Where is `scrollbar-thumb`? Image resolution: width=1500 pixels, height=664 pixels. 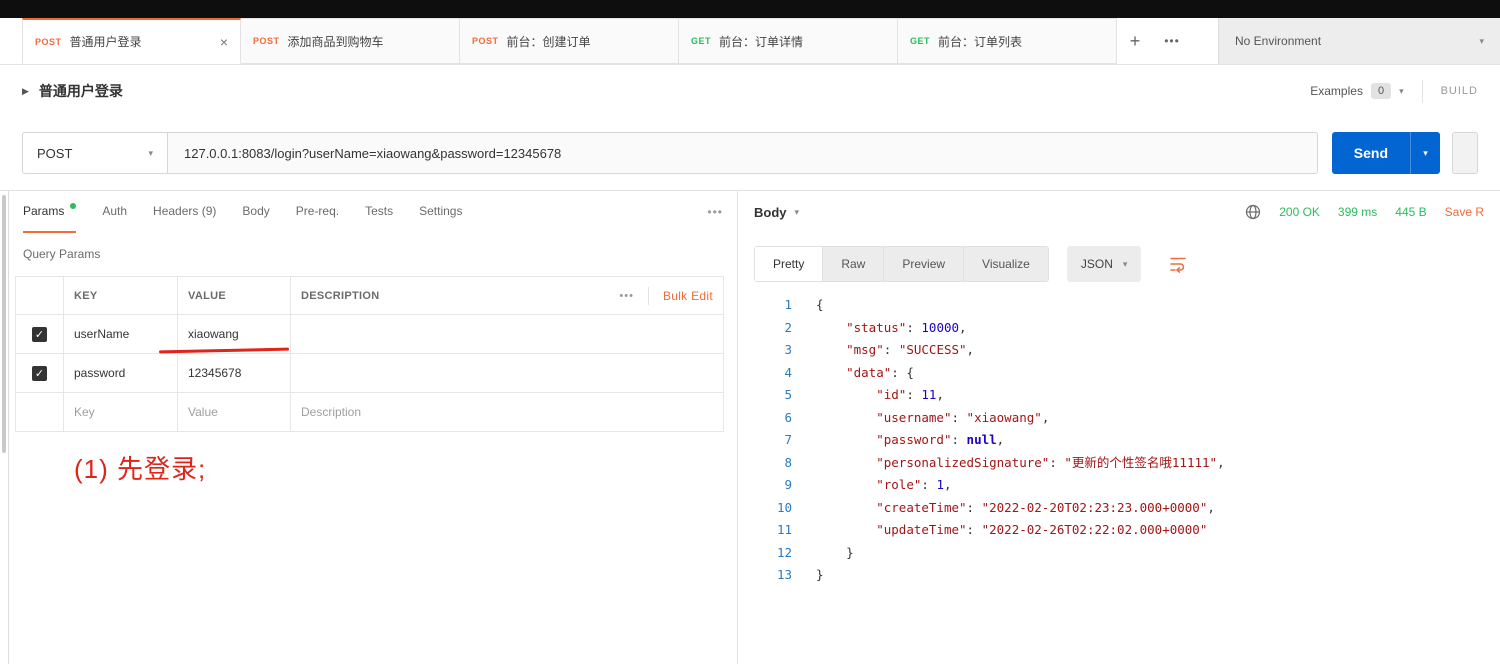
scrollbar-thumb is located at coordinates (4, 324).